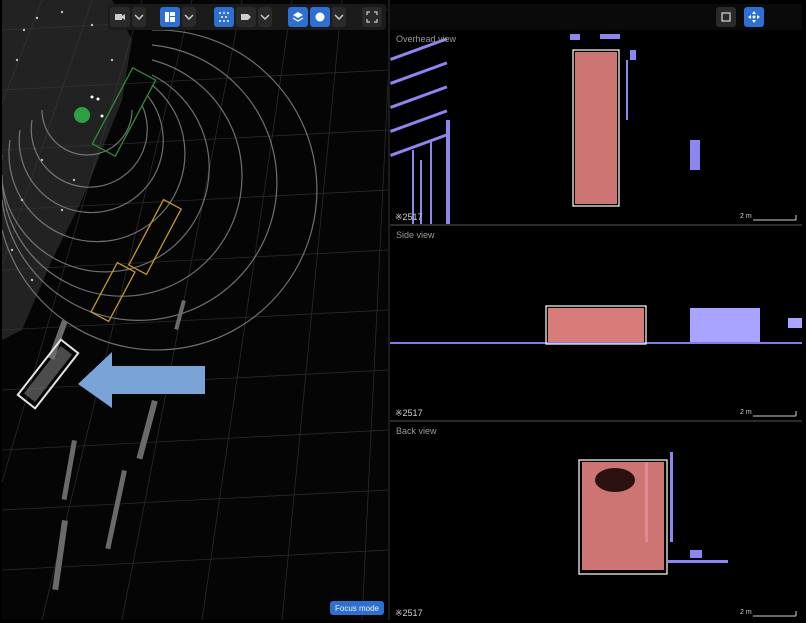  I want to click on fullscreen-icon, so click(372, 17).